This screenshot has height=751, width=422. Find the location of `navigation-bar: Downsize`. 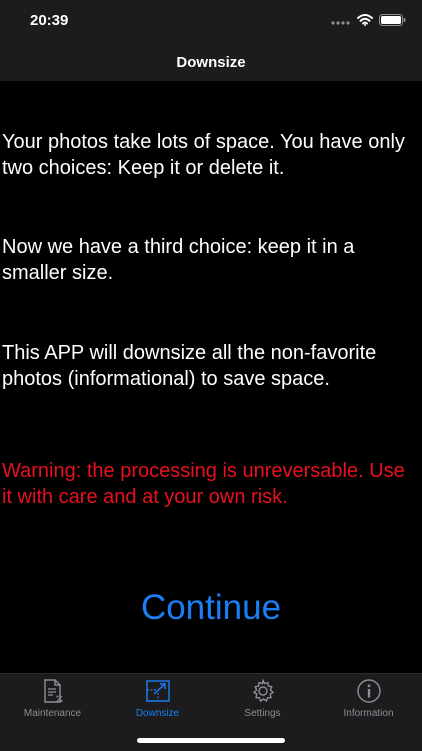

navigation-bar: Downsize is located at coordinates (211, 62).